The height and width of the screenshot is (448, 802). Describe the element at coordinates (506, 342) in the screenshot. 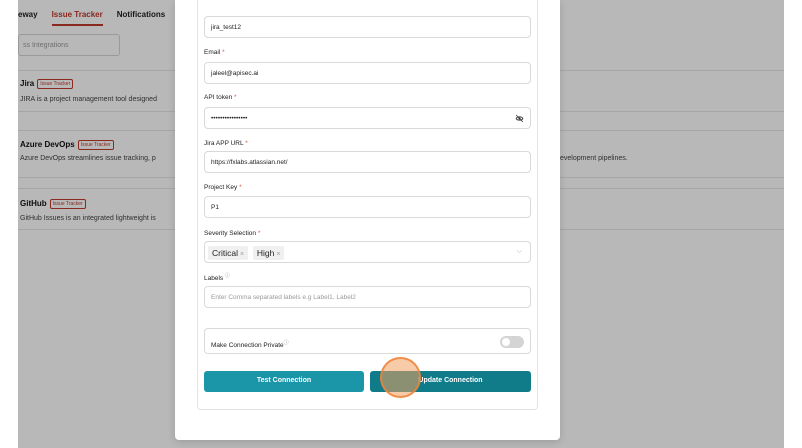

I see `toggle-knob` at that location.